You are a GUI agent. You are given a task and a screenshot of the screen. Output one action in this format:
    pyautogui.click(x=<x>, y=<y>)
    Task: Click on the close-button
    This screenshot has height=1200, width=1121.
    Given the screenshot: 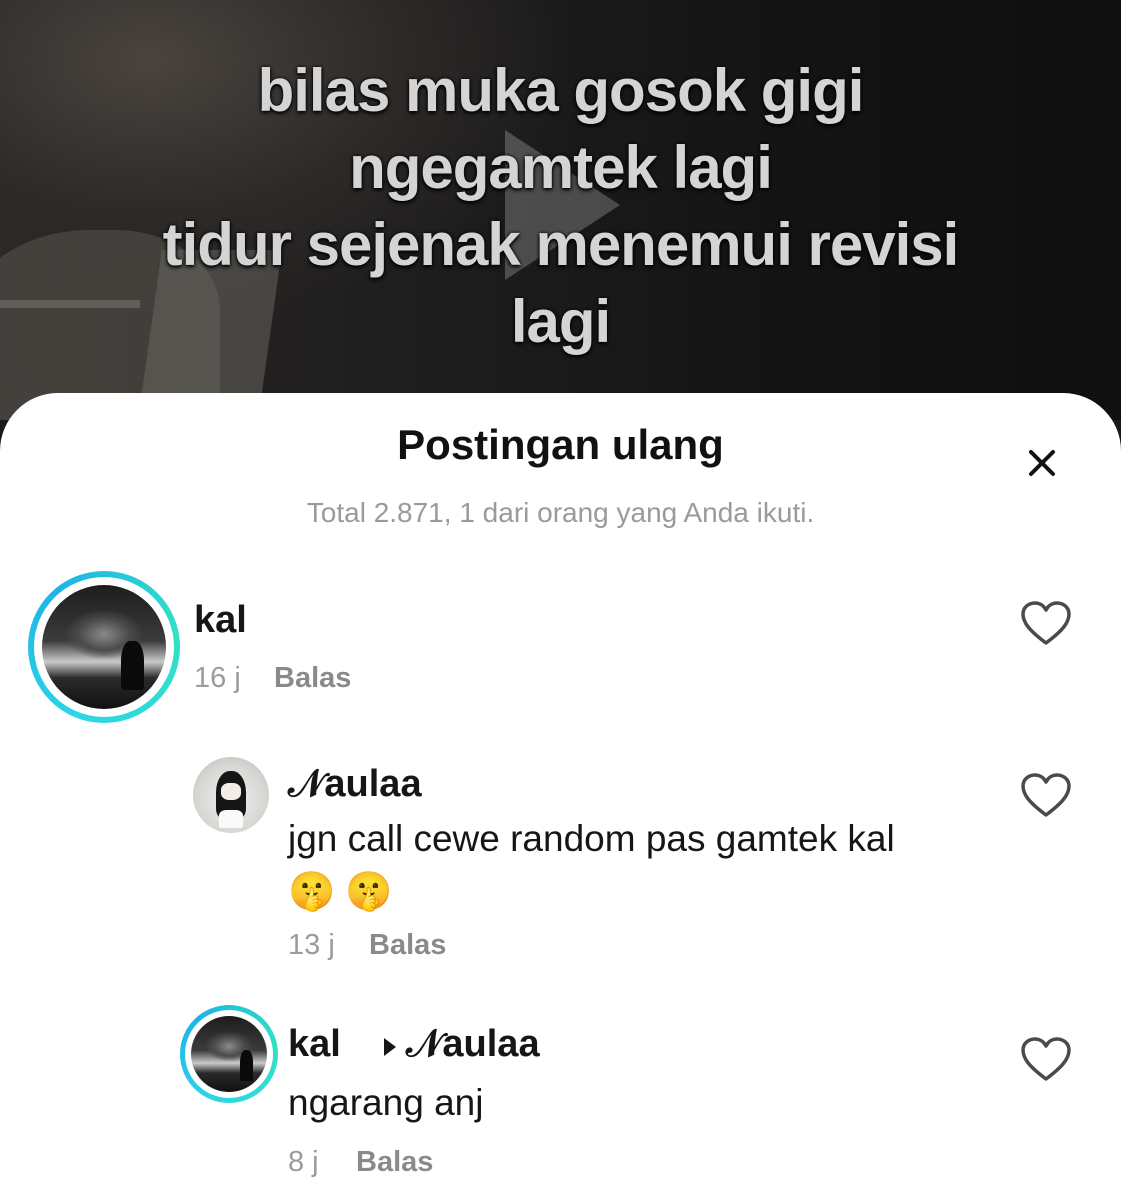 What is the action you would take?
    pyautogui.click(x=1047, y=463)
    